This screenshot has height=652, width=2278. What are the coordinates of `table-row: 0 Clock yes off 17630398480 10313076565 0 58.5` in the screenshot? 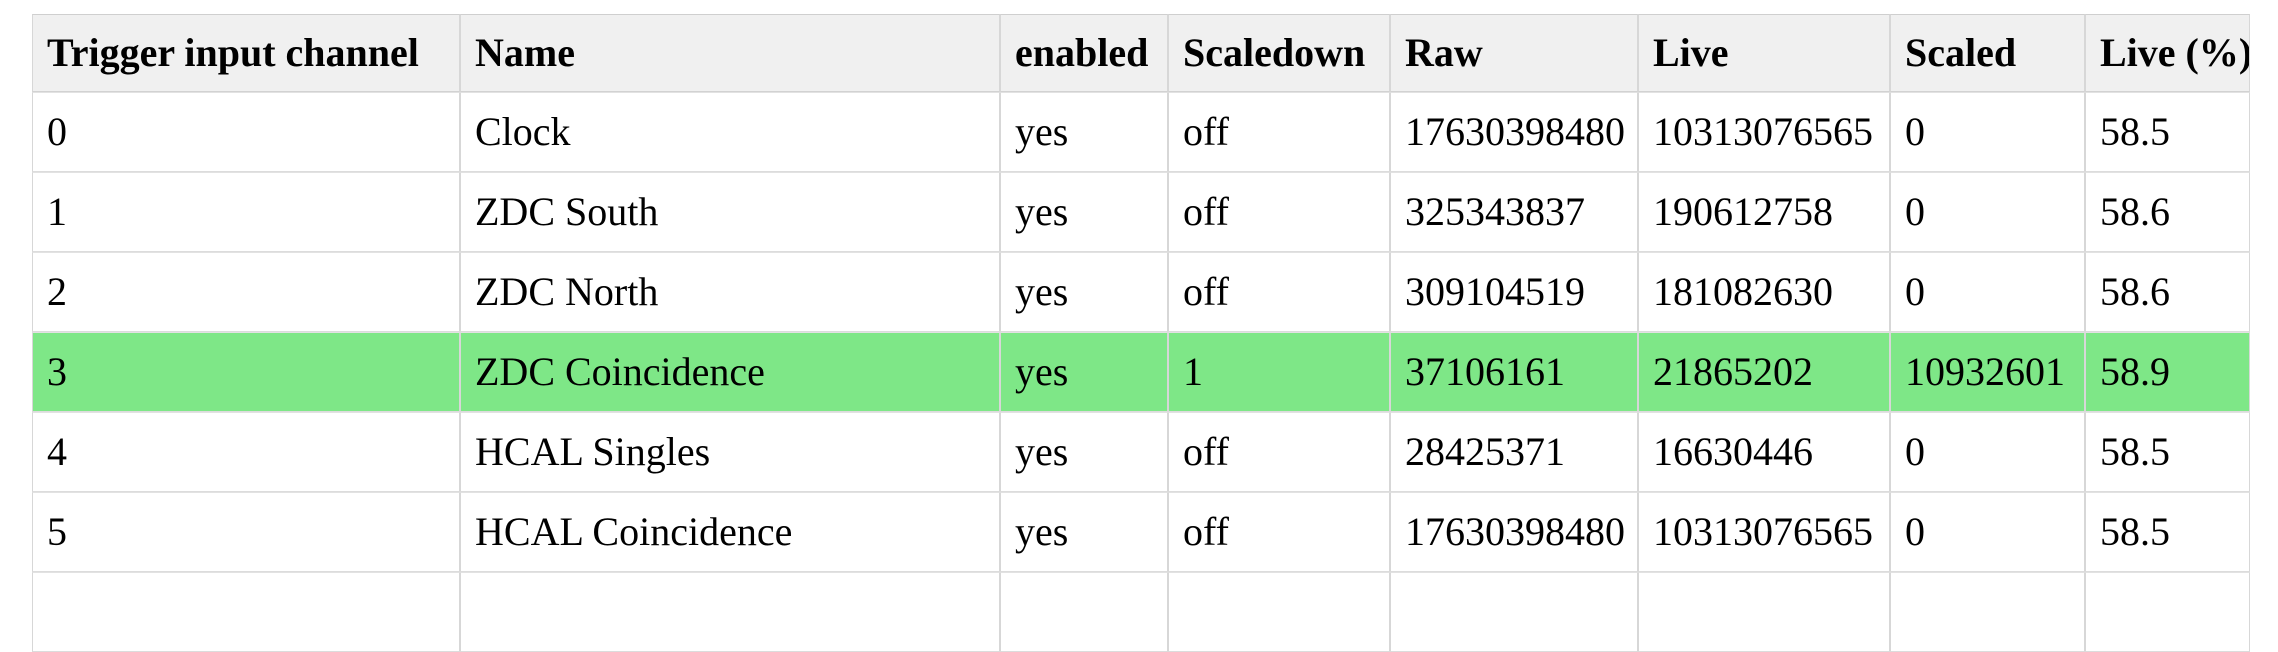 It's located at (1141, 132).